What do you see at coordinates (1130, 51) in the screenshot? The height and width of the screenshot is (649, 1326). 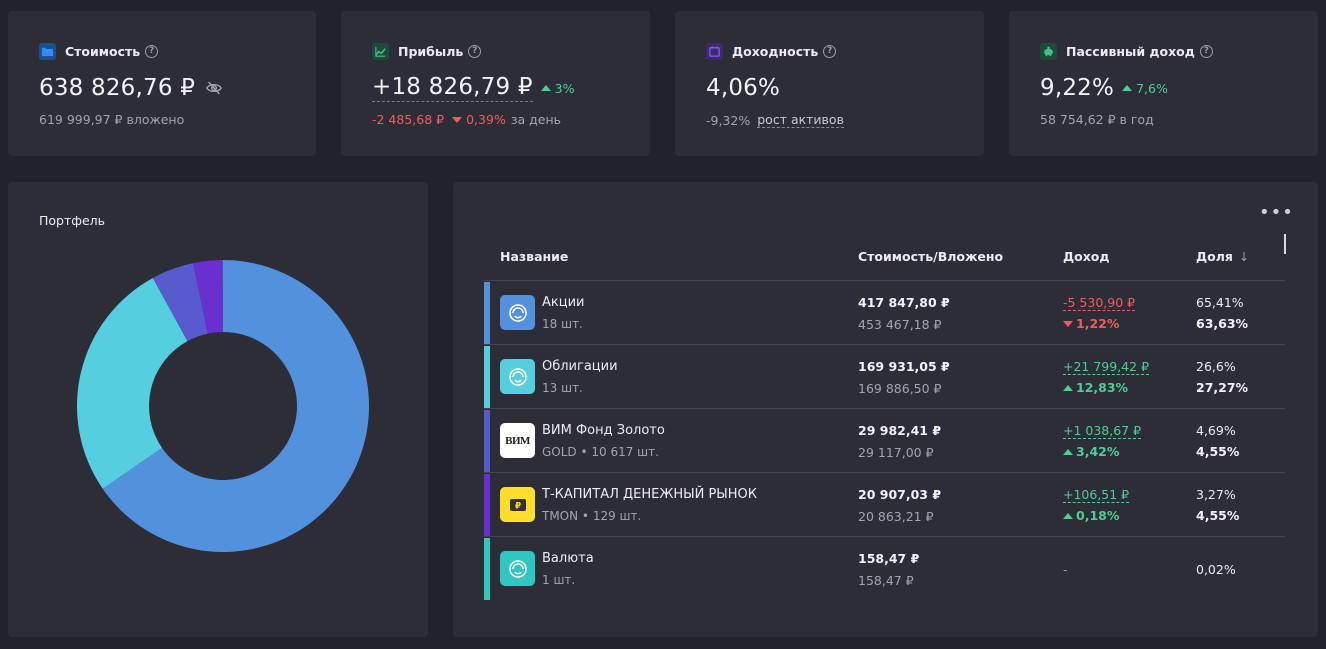 I see `stat-label: Пассивный доход` at bounding box center [1130, 51].